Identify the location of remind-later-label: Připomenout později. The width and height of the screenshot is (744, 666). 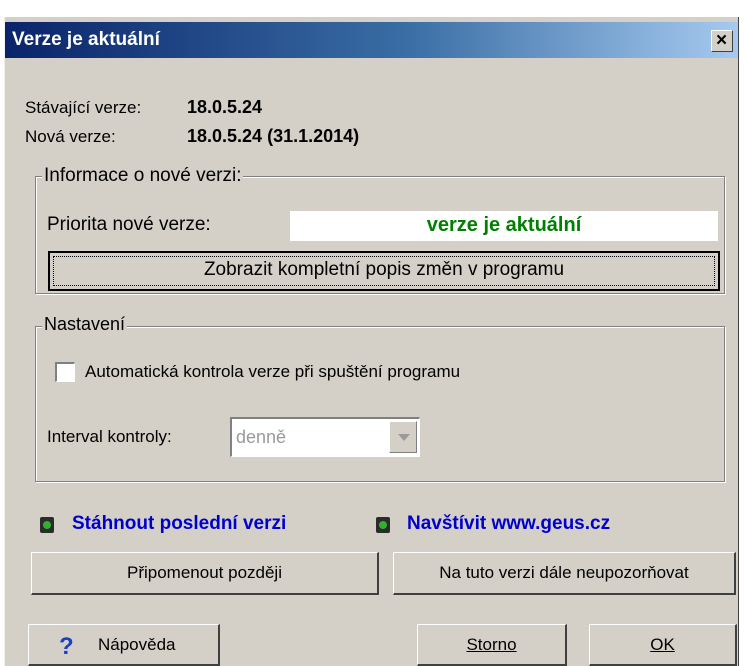
(204, 572).